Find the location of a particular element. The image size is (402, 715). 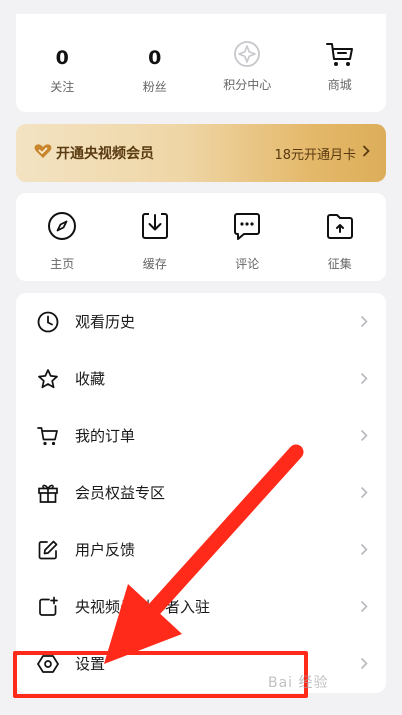

menu-item-label: 会员权益专区 is located at coordinates (120, 493).